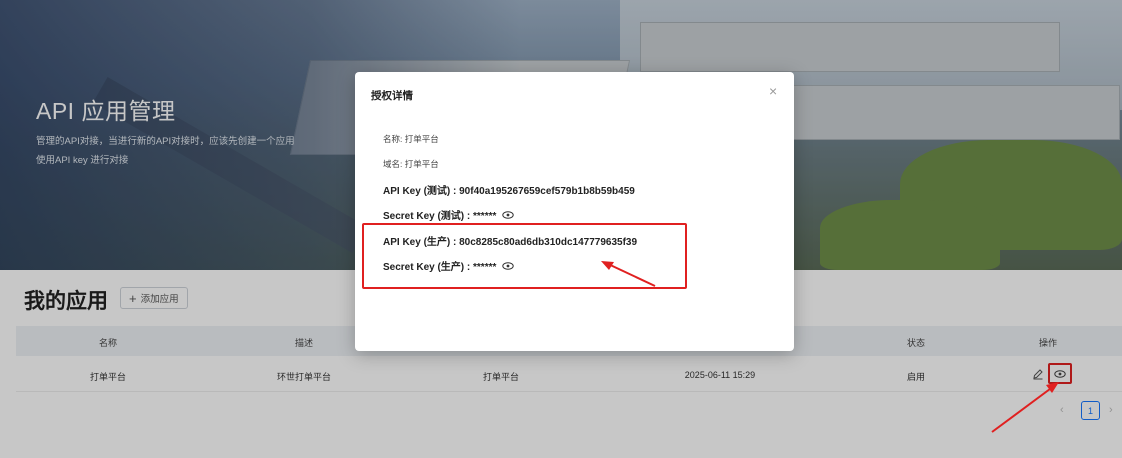  I want to click on close-icon: ×, so click(773, 91).